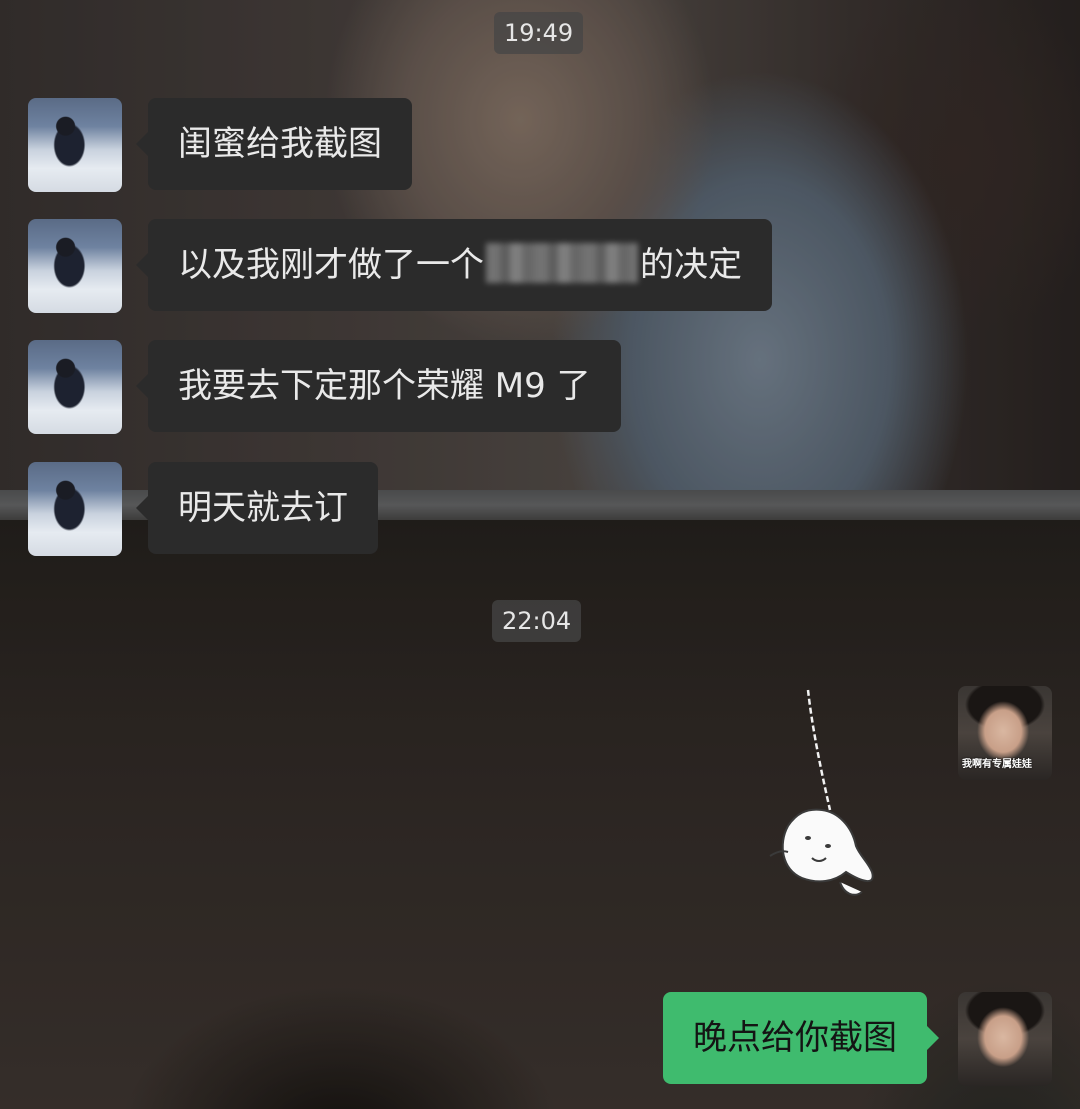 The height and width of the screenshot is (1109, 1080). What do you see at coordinates (263, 508) in the screenshot?
I see `message-text: 明天就去订` at bounding box center [263, 508].